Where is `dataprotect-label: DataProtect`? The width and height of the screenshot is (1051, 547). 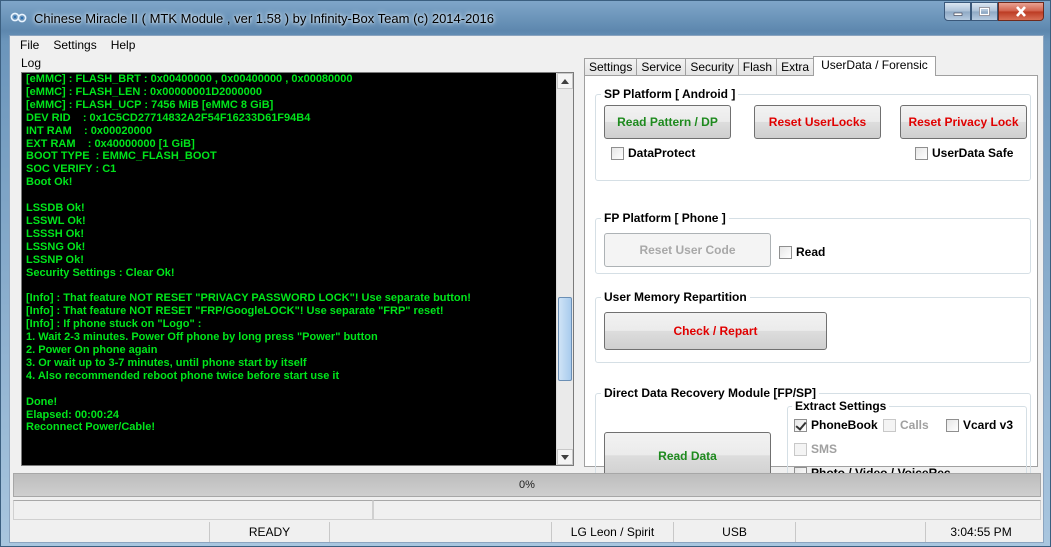 dataprotect-label: DataProtect is located at coordinates (662, 153).